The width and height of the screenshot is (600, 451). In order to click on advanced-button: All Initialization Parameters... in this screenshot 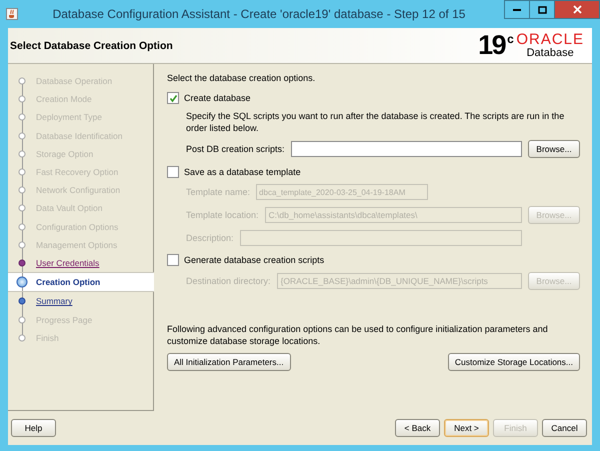, I will do `click(229, 362)`.